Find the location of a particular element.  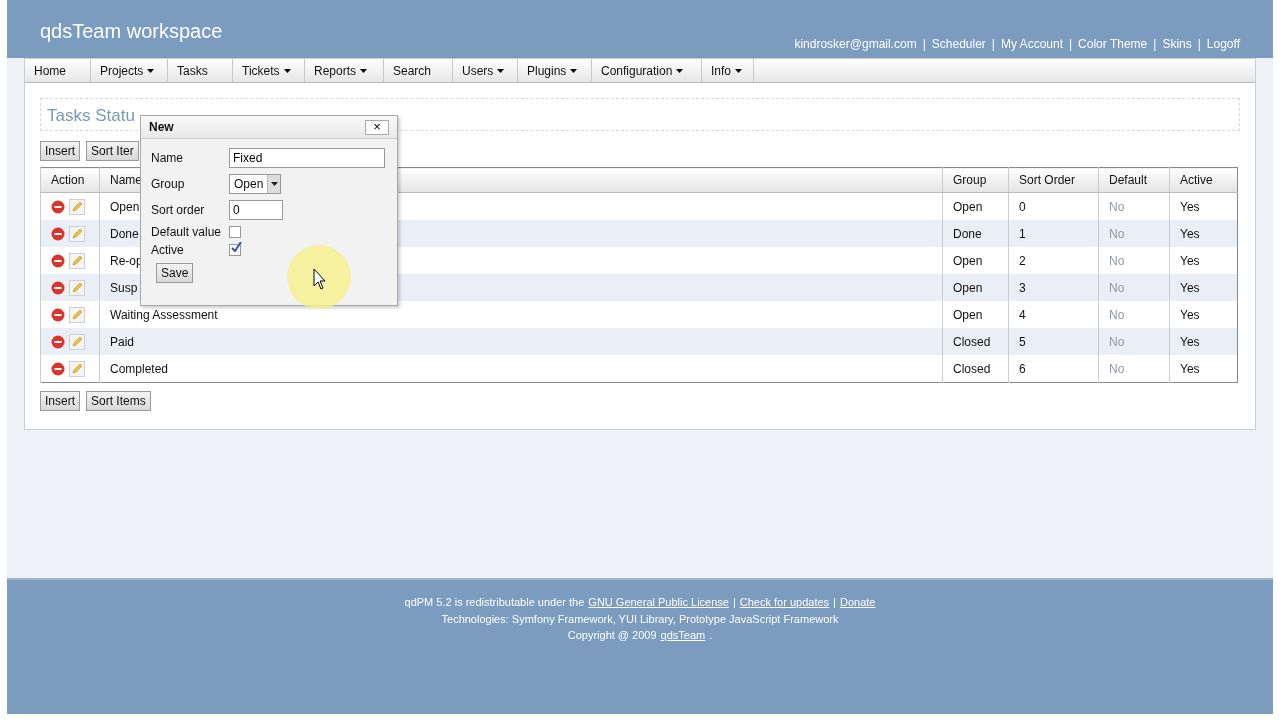

menu-item: Plugins is located at coordinates (555, 70).